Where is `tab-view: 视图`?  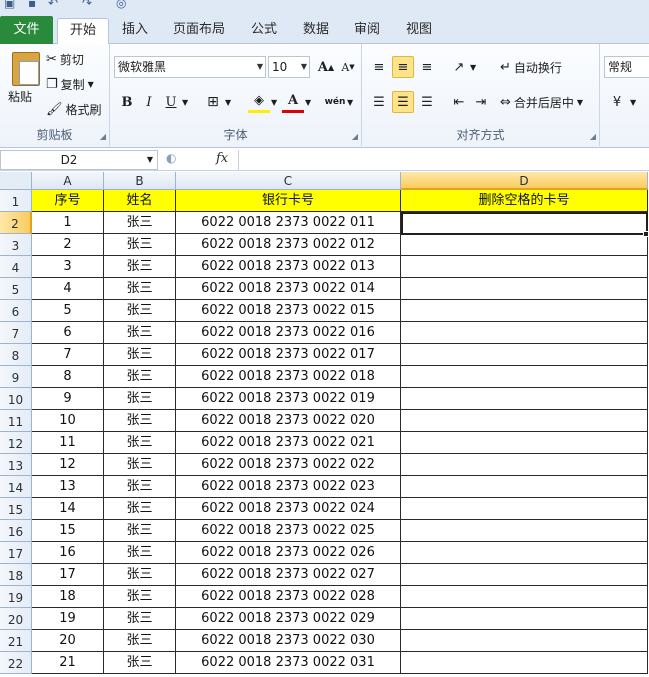
tab-view: 视图 is located at coordinates (419, 31).